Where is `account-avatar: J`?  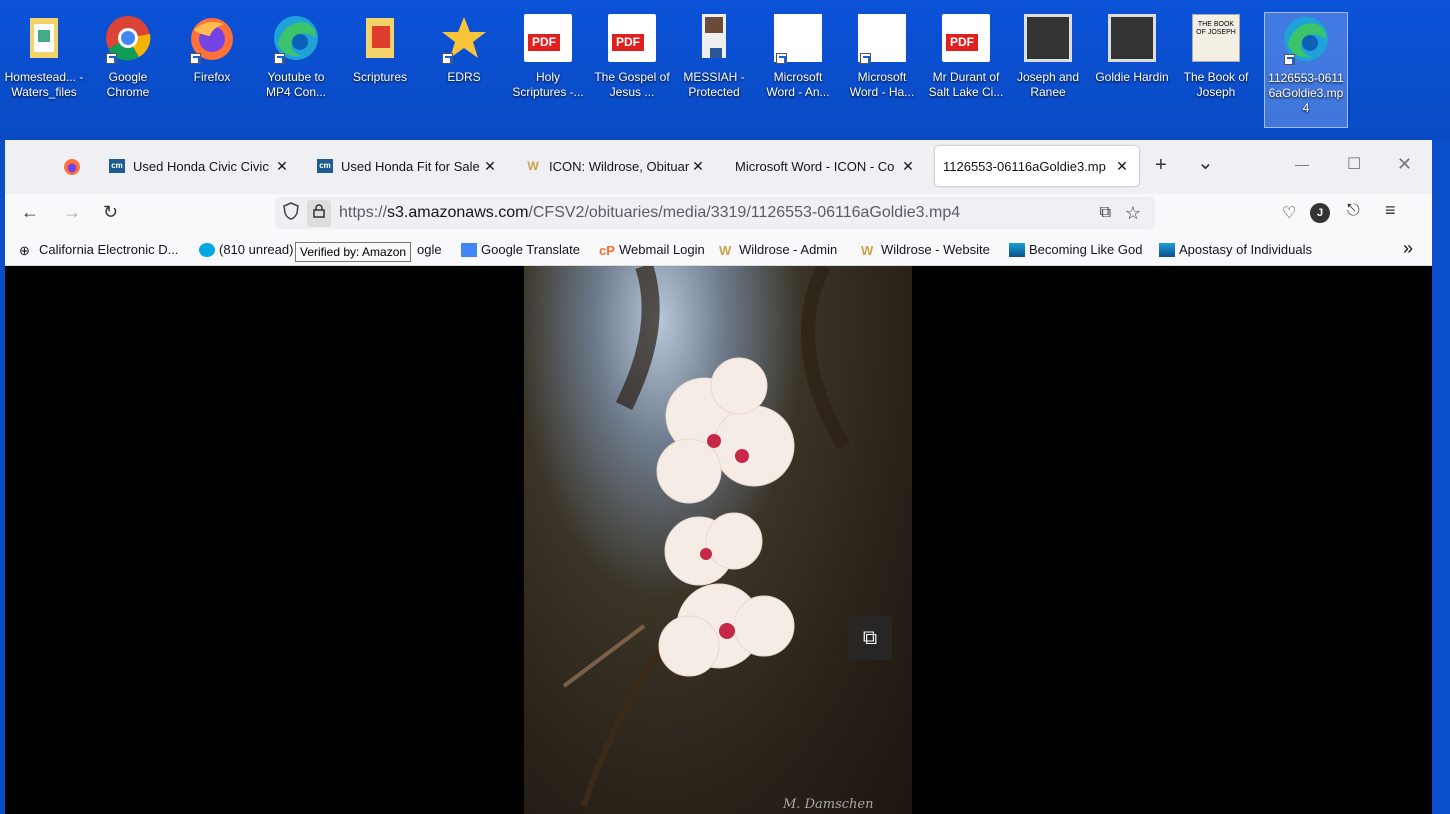
account-avatar: J is located at coordinates (1320, 213).